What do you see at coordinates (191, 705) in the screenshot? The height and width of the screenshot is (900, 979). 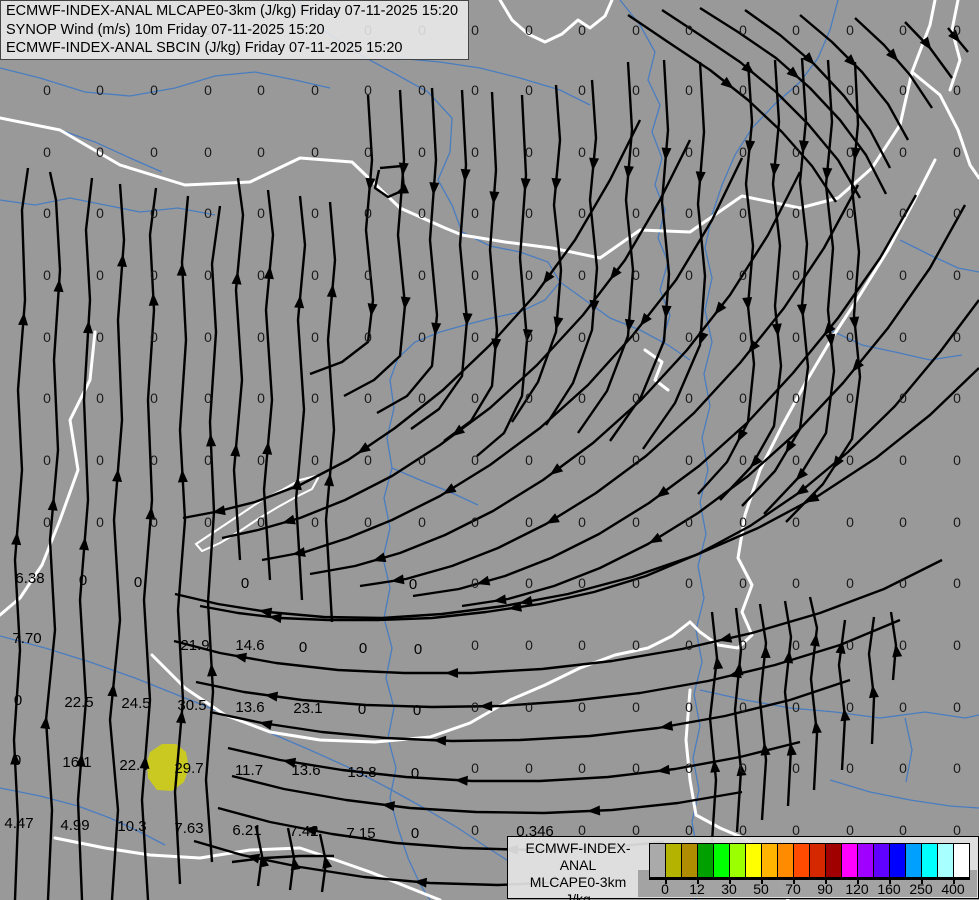 I see `station-value: 30.5` at bounding box center [191, 705].